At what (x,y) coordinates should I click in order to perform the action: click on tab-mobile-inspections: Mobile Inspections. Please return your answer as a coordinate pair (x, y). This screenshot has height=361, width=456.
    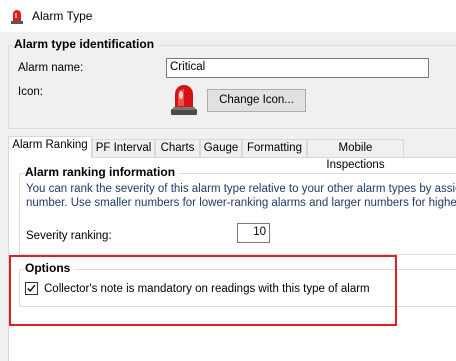
    Looking at the image, I should click on (355, 155).